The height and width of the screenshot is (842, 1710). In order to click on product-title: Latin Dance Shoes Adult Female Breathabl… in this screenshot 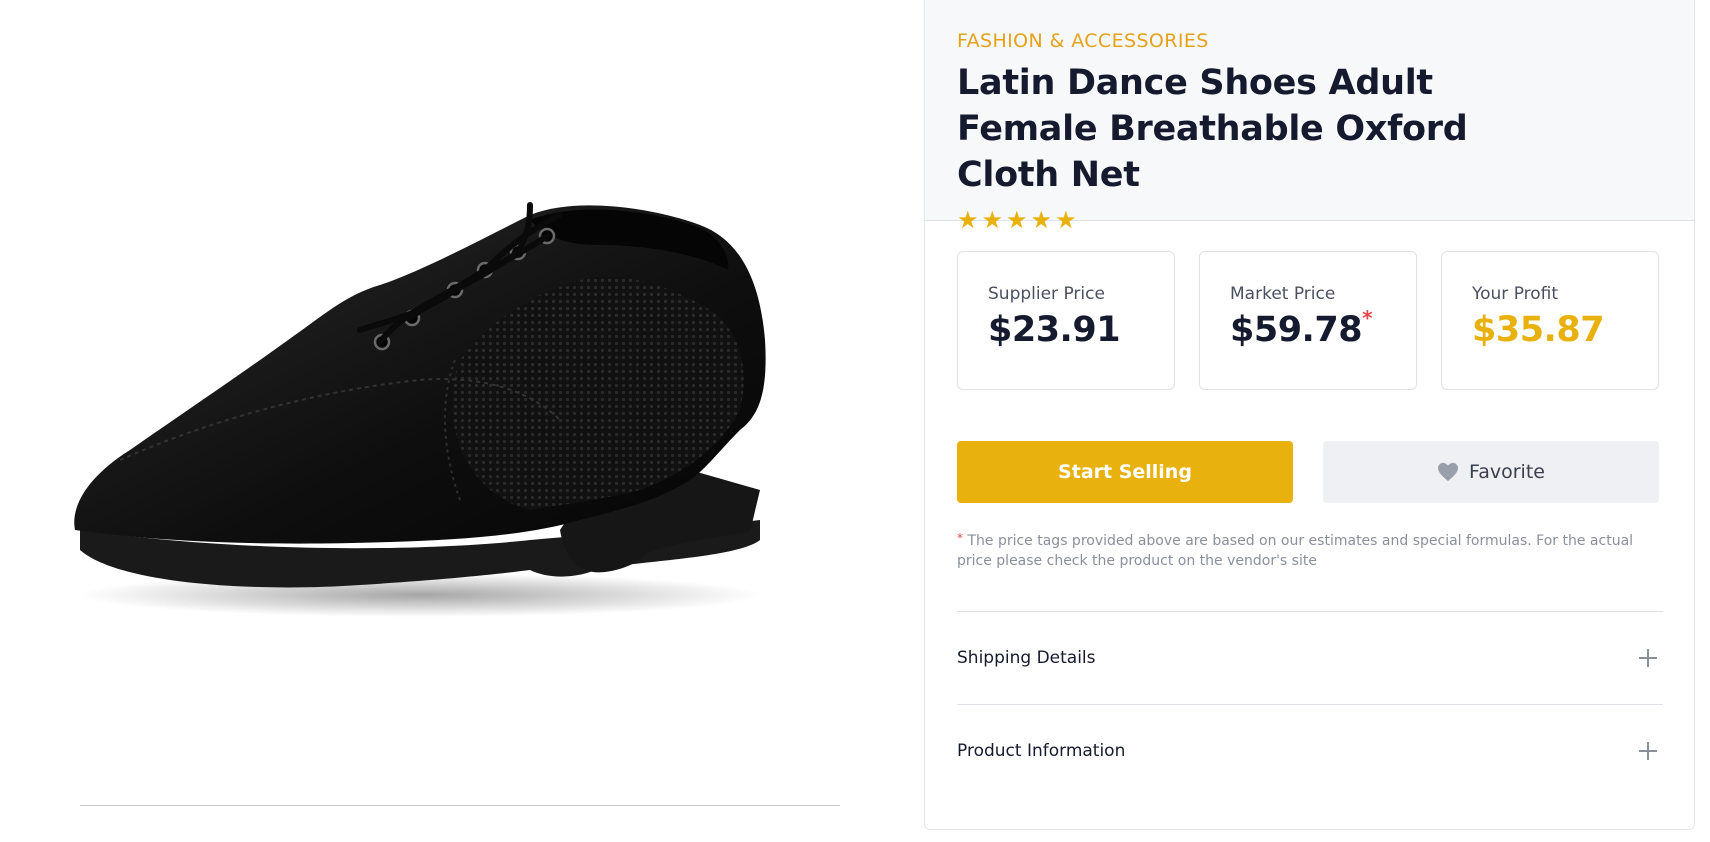, I will do `click(1212, 129)`.